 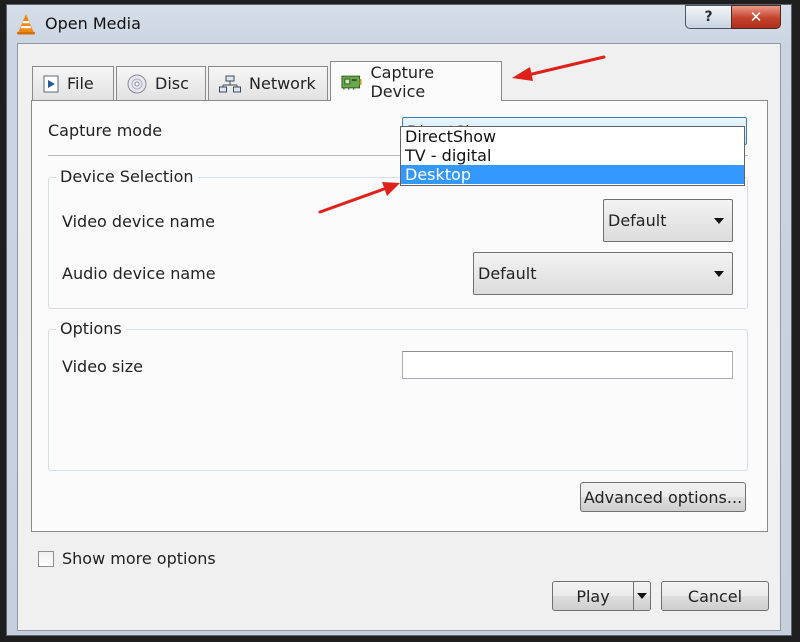 I want to click on tab-capture-device: Capture Device, so click(x=416, y=81).